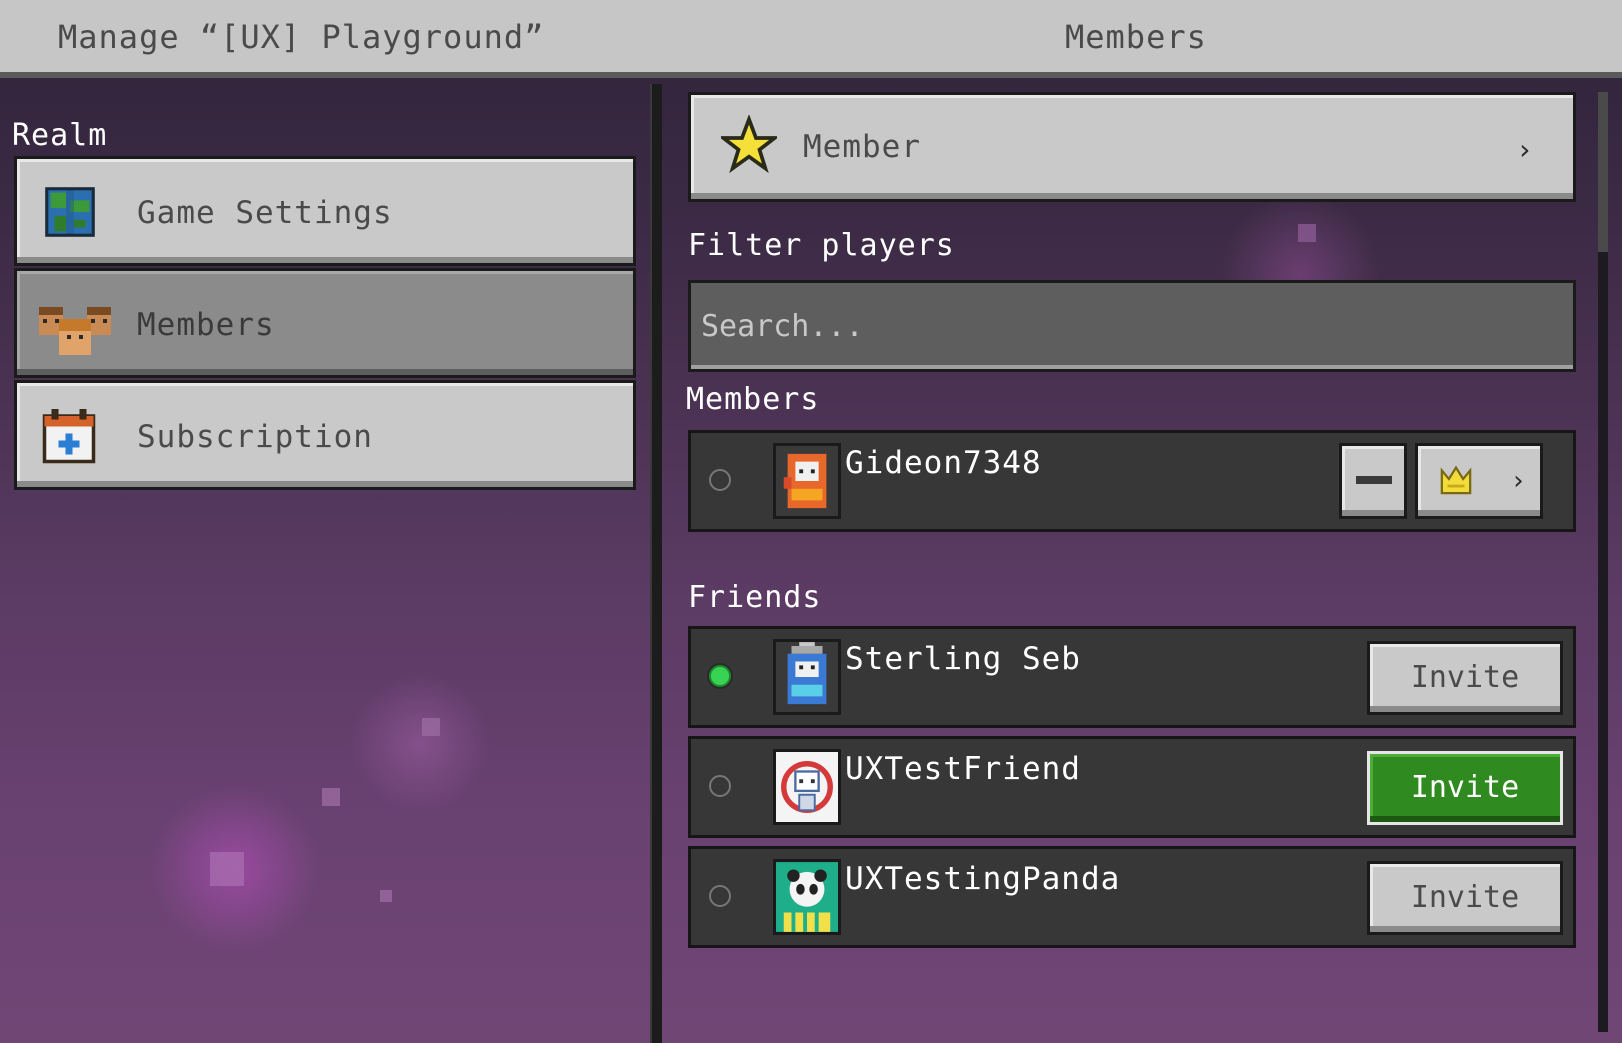 The width and height of the screenshot is (1622, 1043). I want to click on filter-label: Filter players, so click(821, 245).